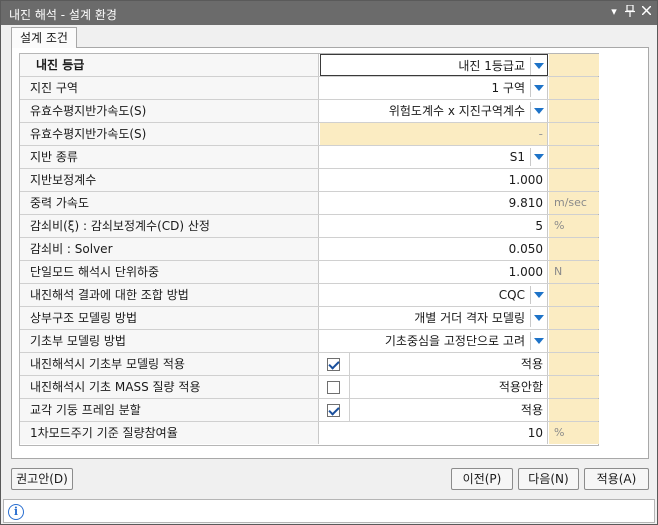  Describe the element at coordinates (169, 88) in the screenshot. I see `row-label: 지진 구역` at that location.